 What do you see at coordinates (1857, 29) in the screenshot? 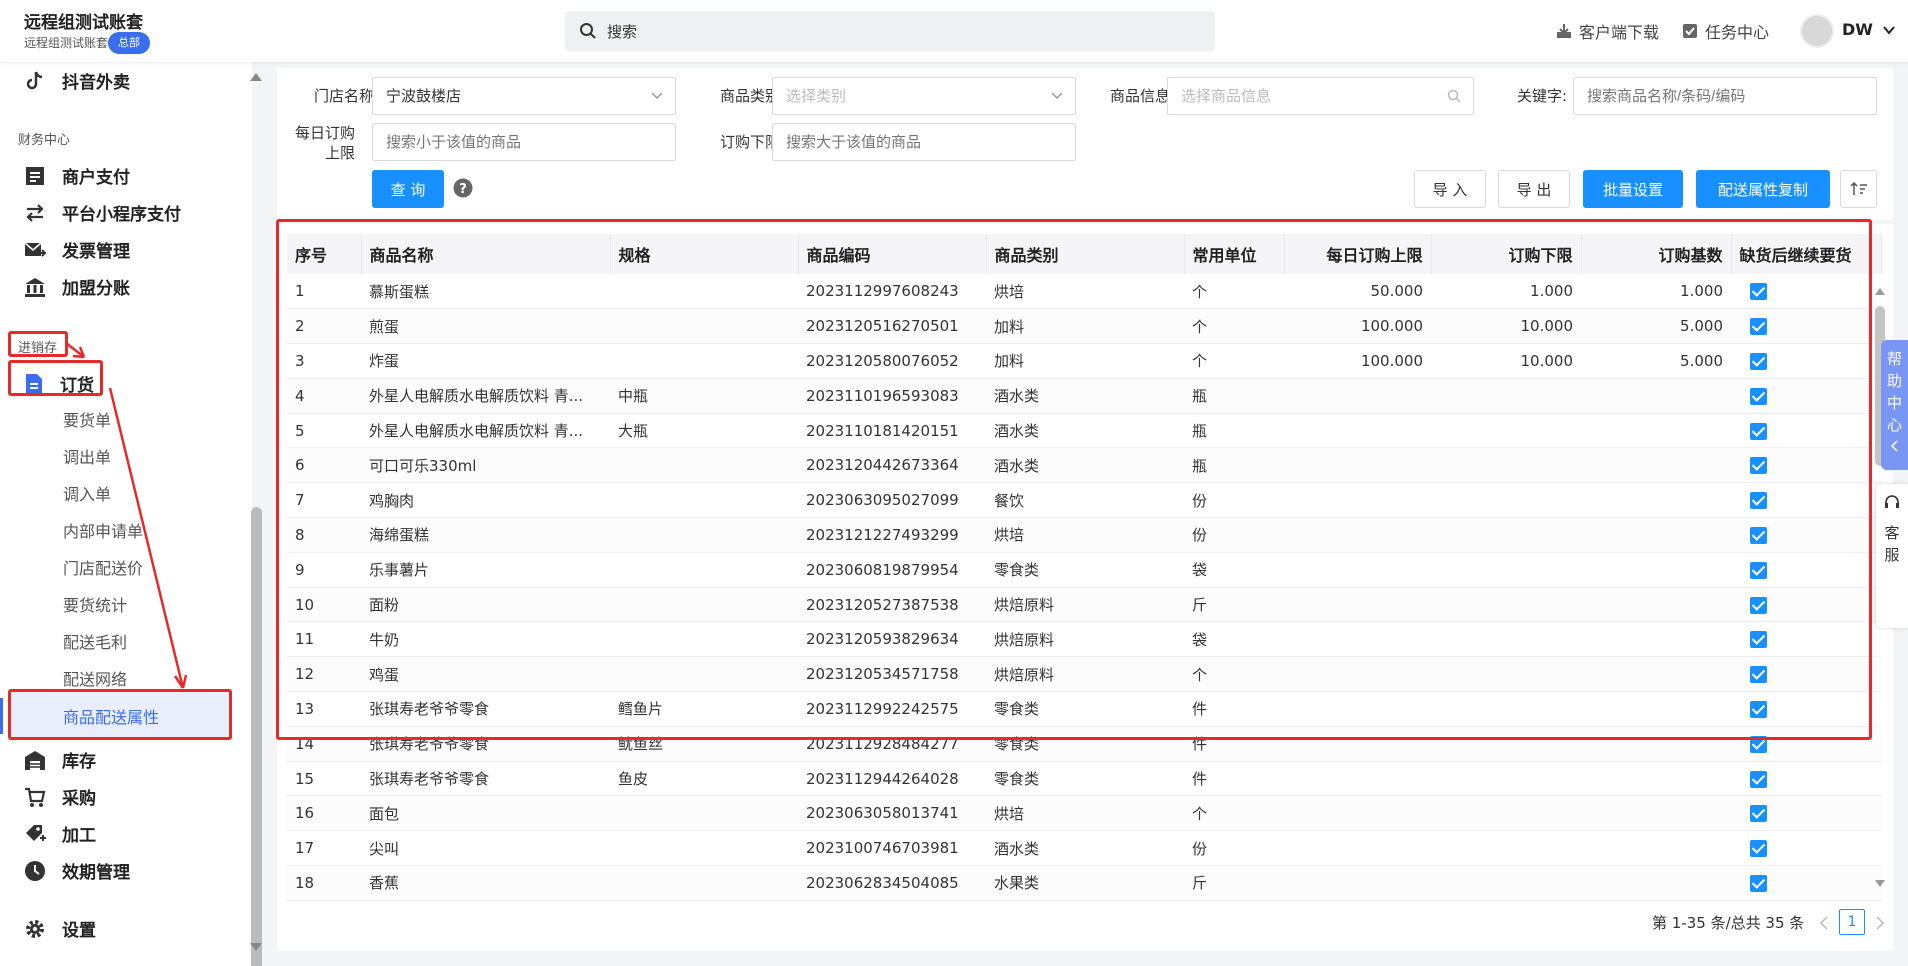
I see `user-name: DW` at bounding box center [1857, 29].